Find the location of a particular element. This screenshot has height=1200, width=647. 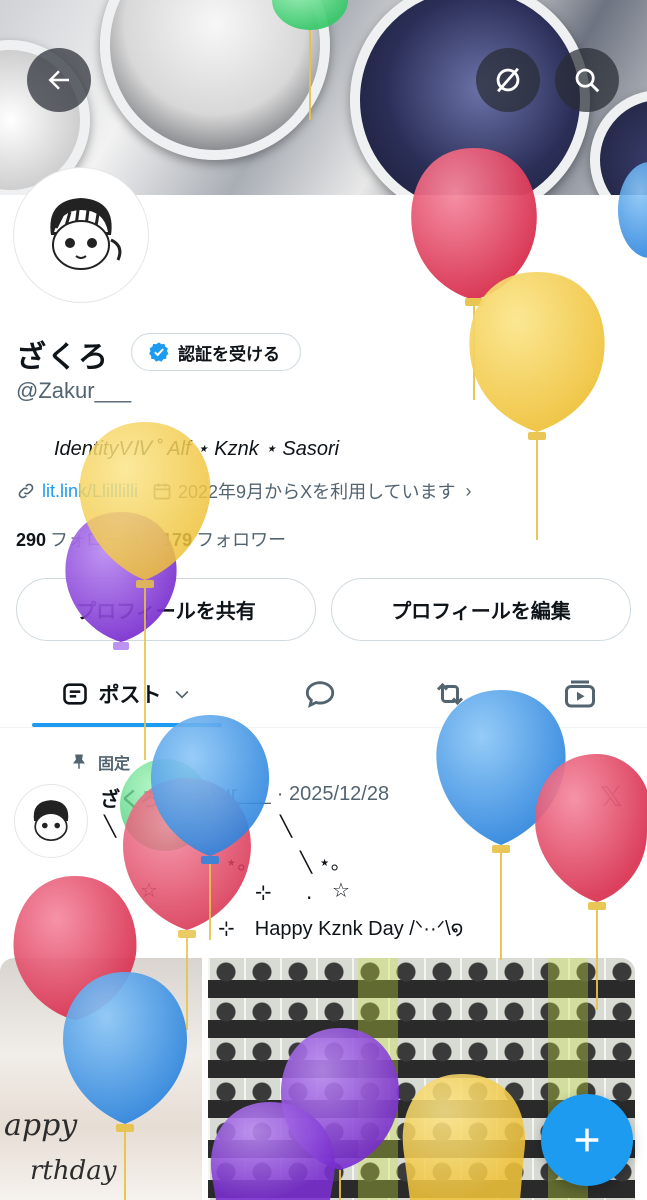

link-icon is located at coordinates (26, 491).